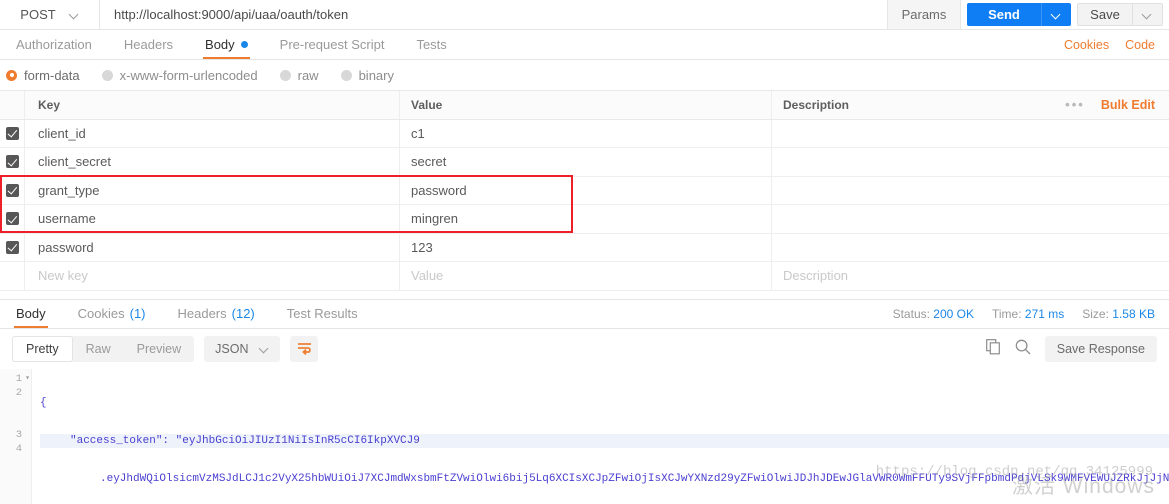  I want to click on tab-authorization: Authorization, so click(54, 44).